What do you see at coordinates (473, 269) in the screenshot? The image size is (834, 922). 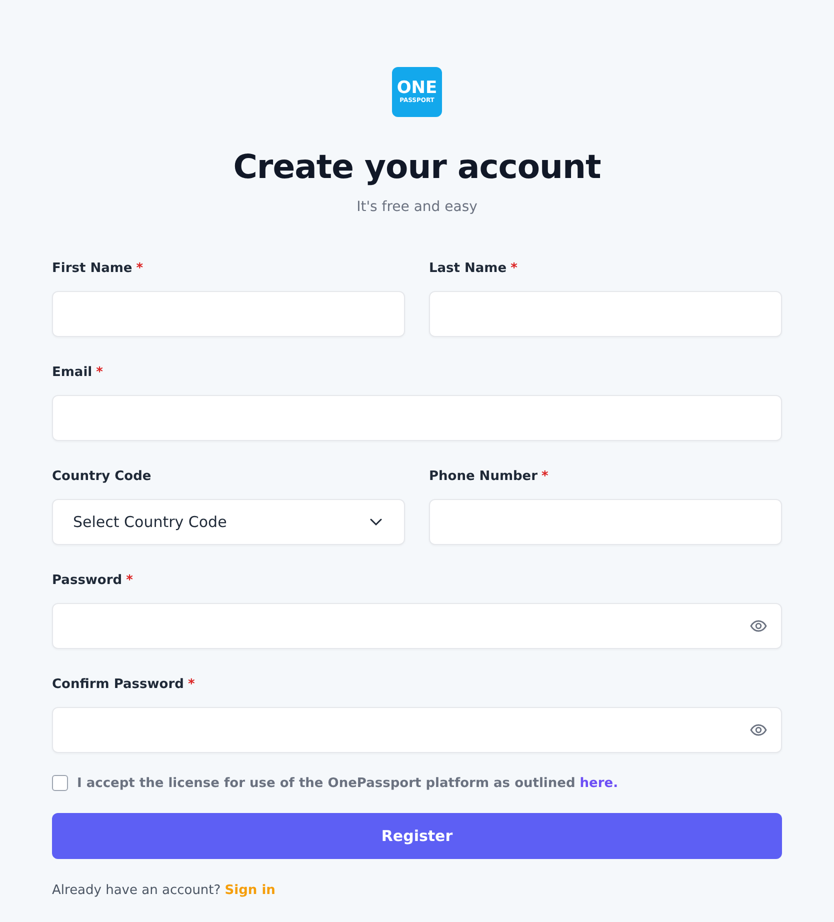 I see `field-label: Last Name *` at bounding box center [473, 269].